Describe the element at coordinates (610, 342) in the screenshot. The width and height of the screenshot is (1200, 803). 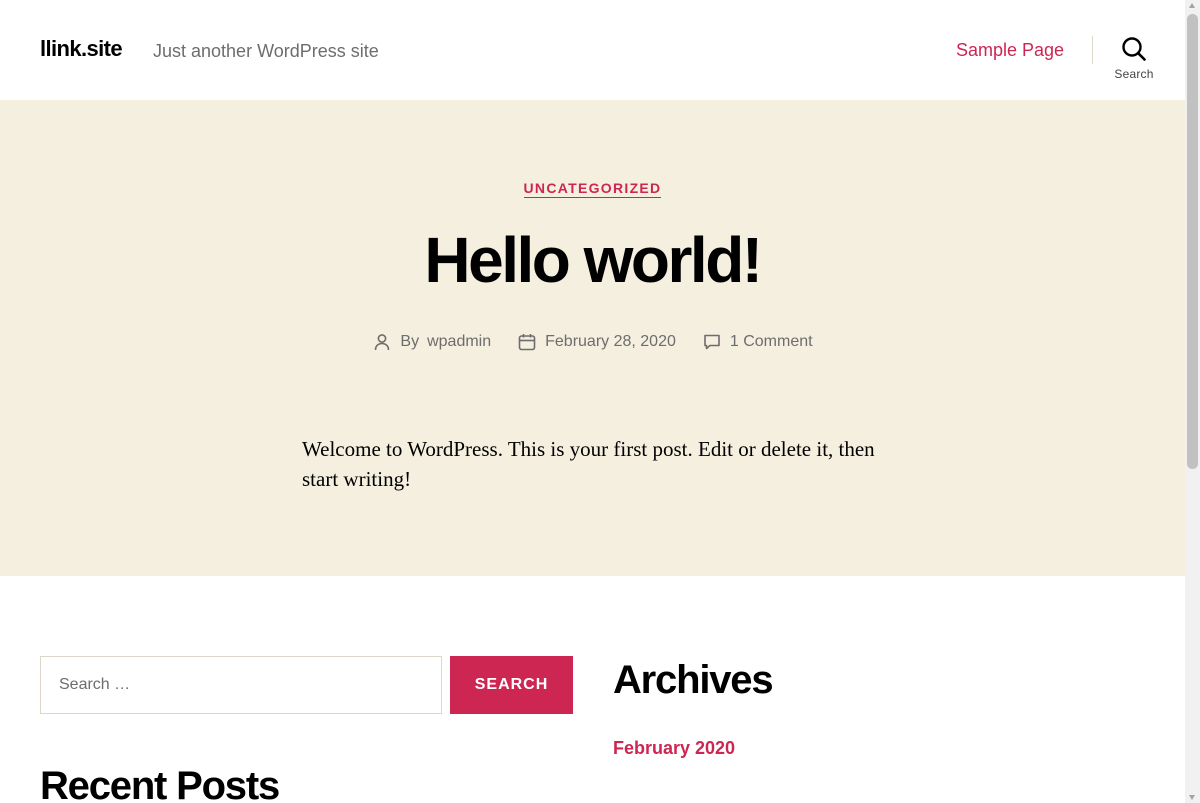
I see `date-link: February 28, 2020` at that location.